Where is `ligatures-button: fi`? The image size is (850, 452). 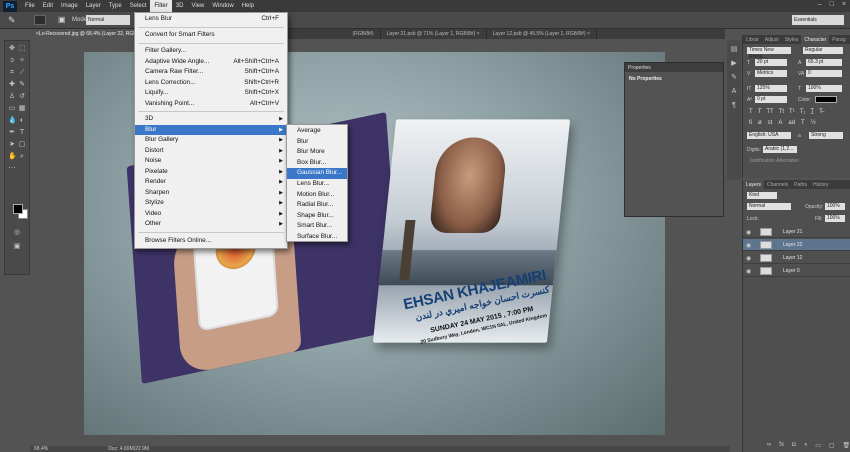 ligatures-button: fi is located at coordinates (750, 123).